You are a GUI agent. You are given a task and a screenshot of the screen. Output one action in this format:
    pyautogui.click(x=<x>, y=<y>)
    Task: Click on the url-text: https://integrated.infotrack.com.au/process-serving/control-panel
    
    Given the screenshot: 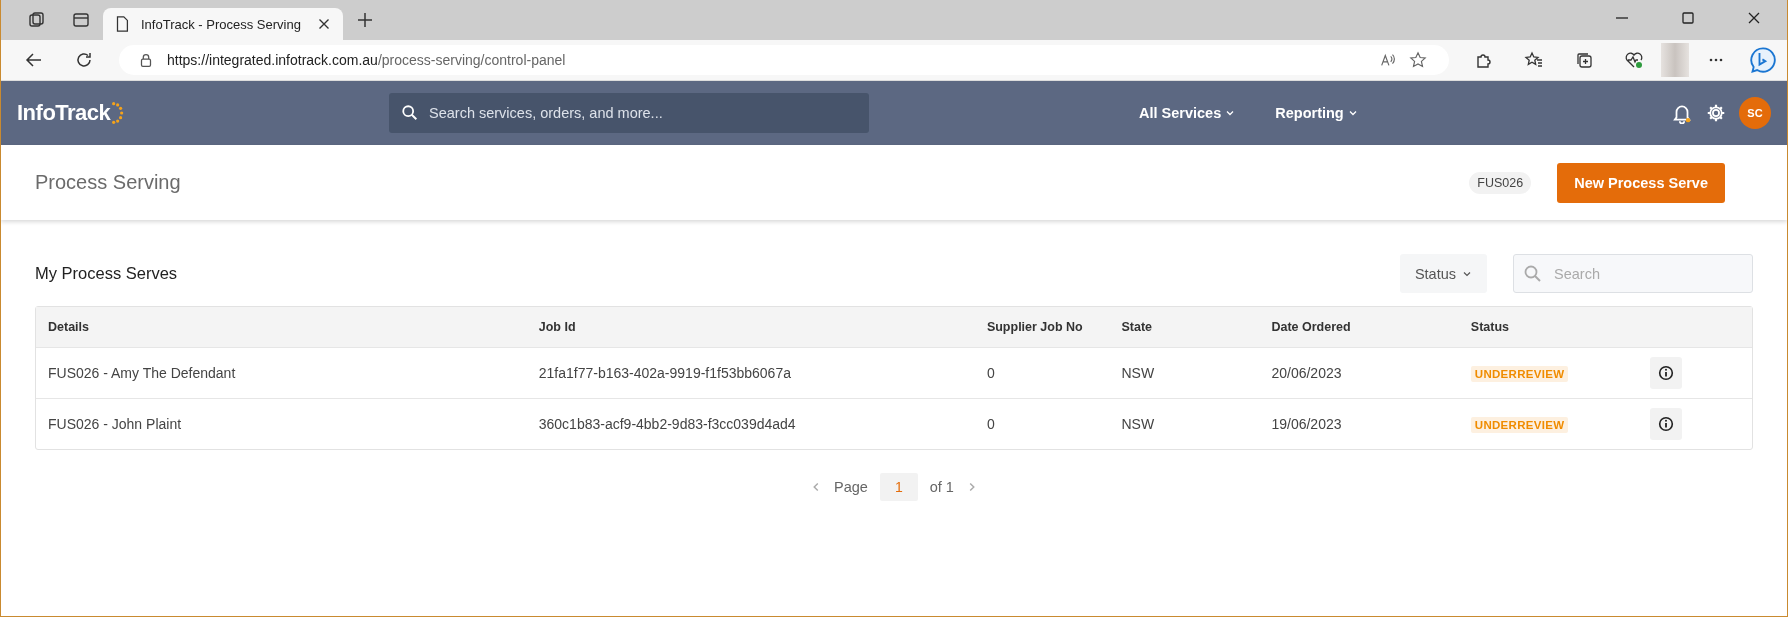 What is the action you would take?
    pyautogui.click(x=366, y=60)
    